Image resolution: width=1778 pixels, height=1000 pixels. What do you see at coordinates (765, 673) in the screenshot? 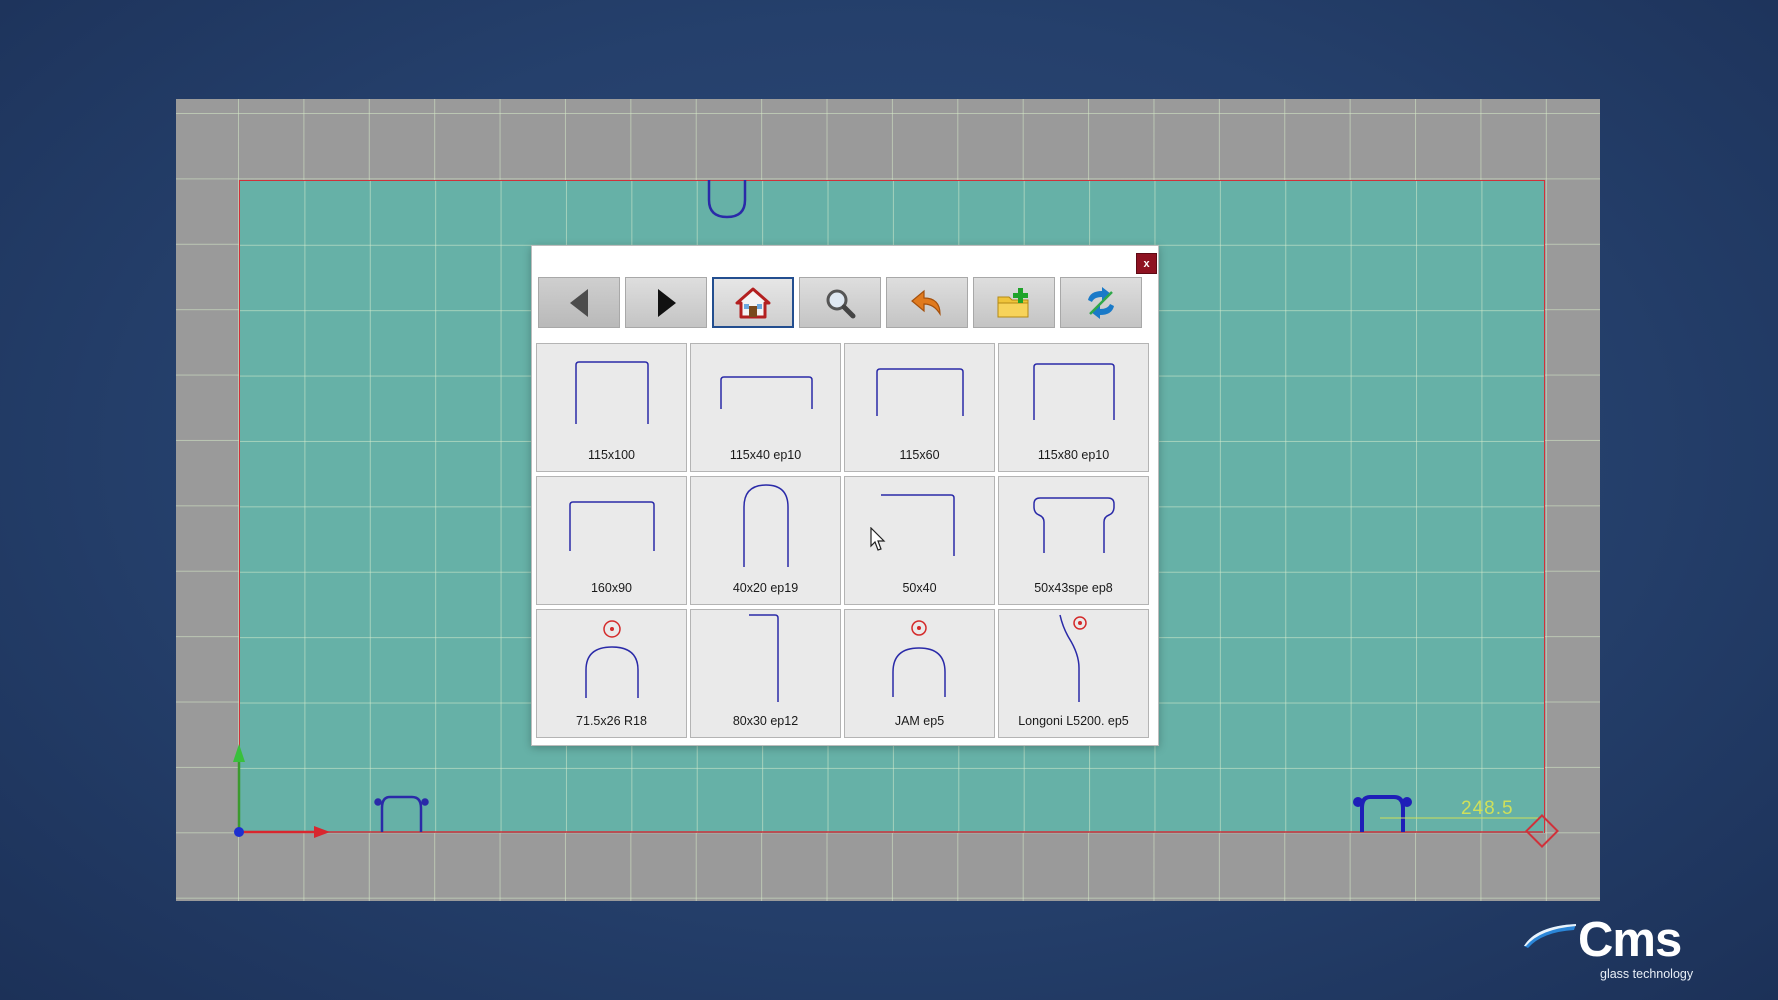
I see `profile-tile: 80x30 ep12` at bounding box center [765, 673].